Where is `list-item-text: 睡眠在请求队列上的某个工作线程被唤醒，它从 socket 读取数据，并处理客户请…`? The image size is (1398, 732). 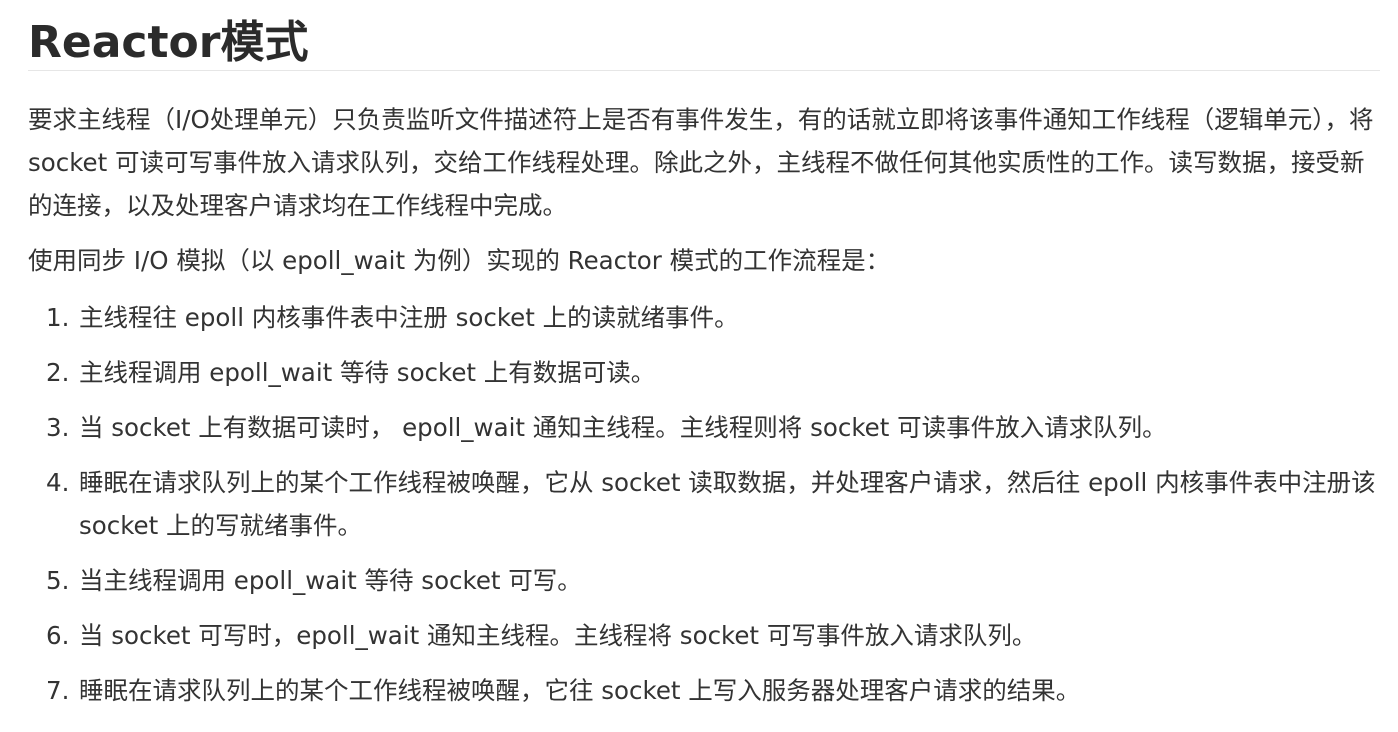
list-item-text: 睡眠在请求队列上的某个工作线程被唤醒，它从 socket 读取数据，并处理客户请… is located at coordinates (727, 504).